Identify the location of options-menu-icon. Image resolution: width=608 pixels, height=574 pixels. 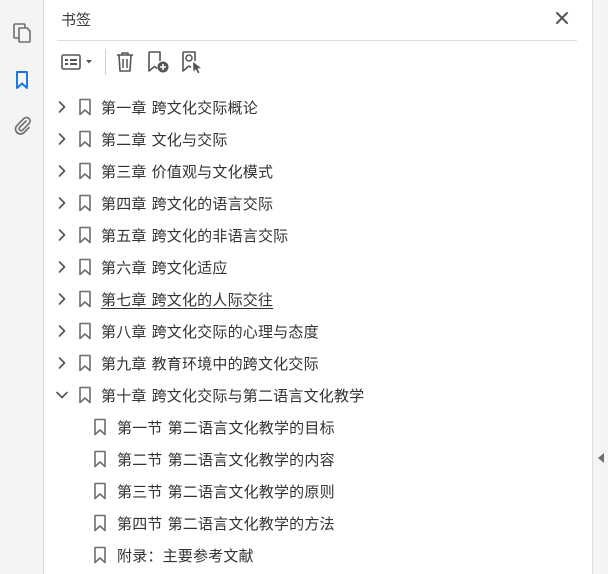
(76, 62).